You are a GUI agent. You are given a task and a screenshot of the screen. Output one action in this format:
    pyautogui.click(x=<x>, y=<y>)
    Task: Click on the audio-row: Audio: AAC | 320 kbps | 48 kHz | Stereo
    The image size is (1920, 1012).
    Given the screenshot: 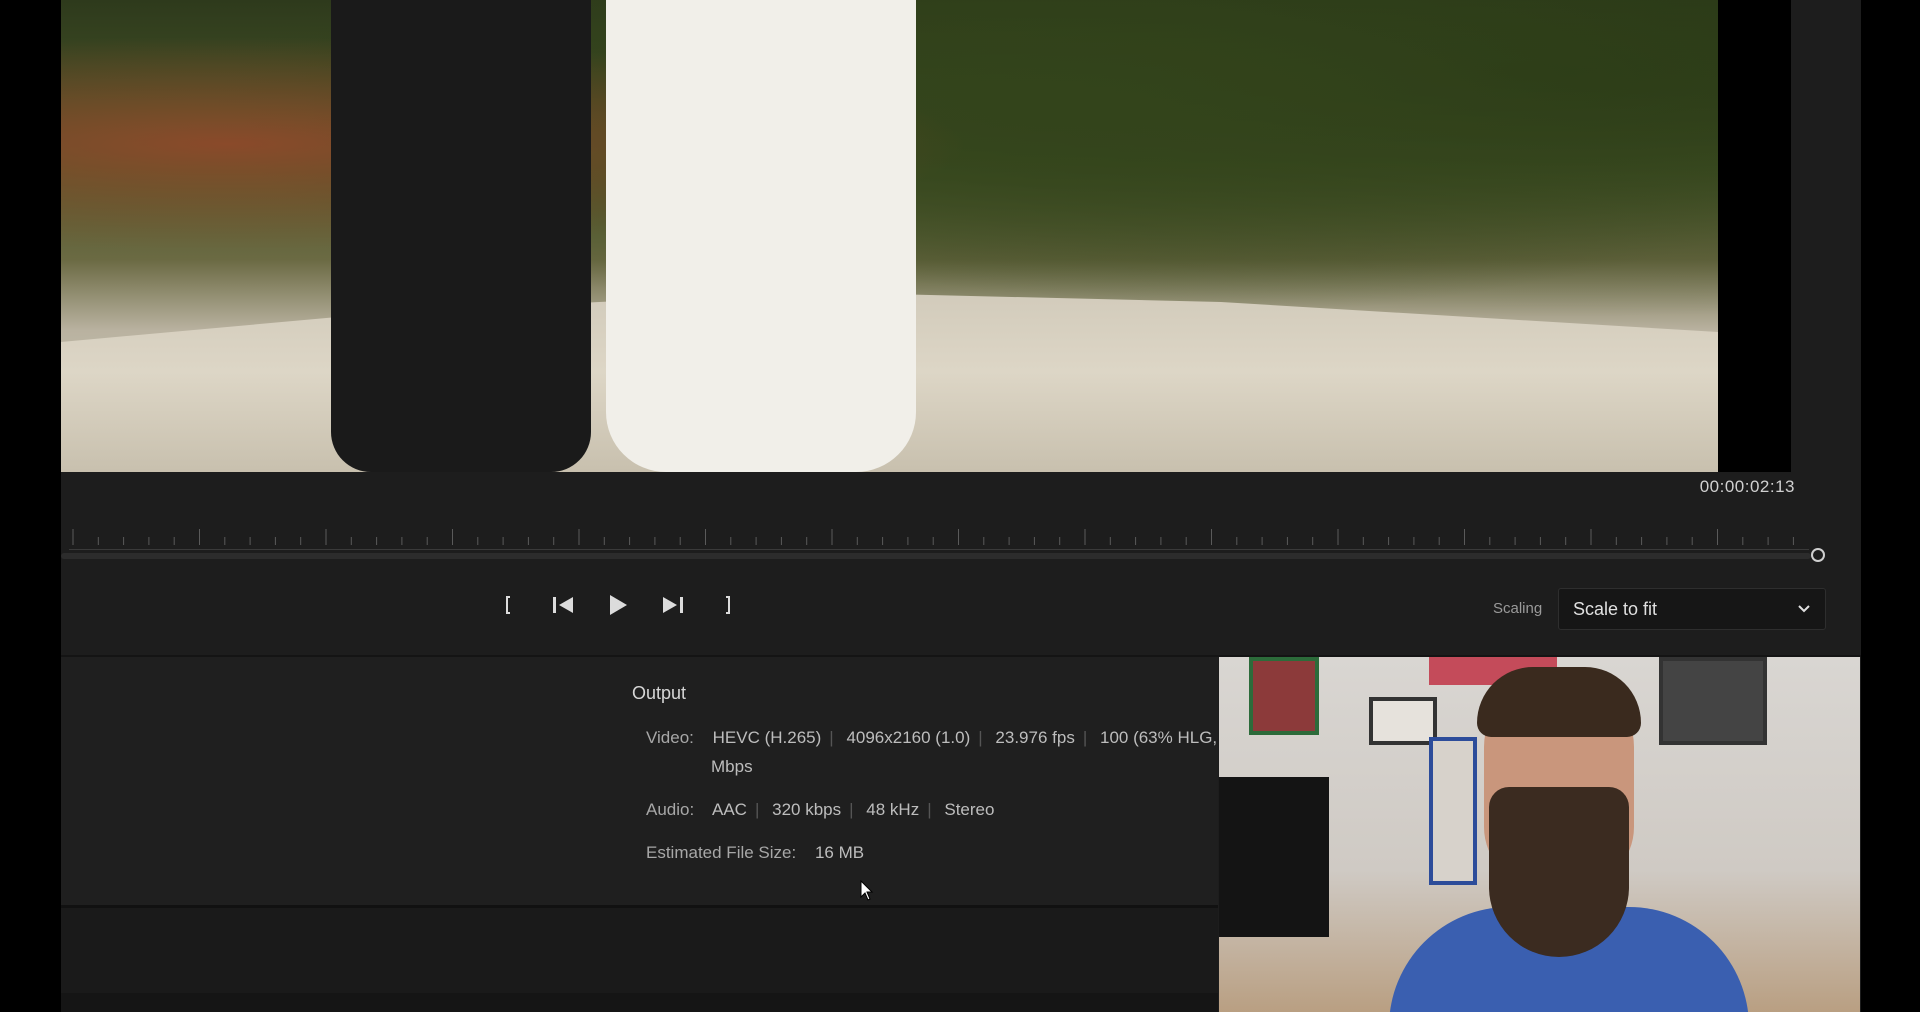 What is the action you would take?
    pyautogui.click(x=820, y=809)
    